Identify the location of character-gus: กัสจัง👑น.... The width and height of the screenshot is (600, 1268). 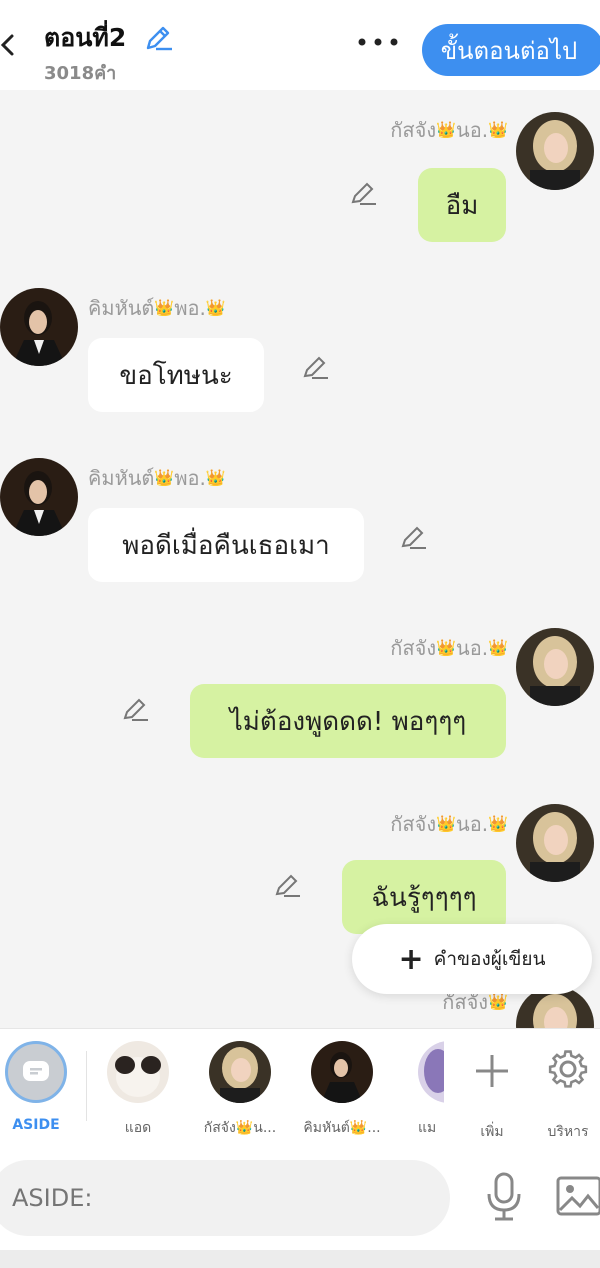
(240, 1090).